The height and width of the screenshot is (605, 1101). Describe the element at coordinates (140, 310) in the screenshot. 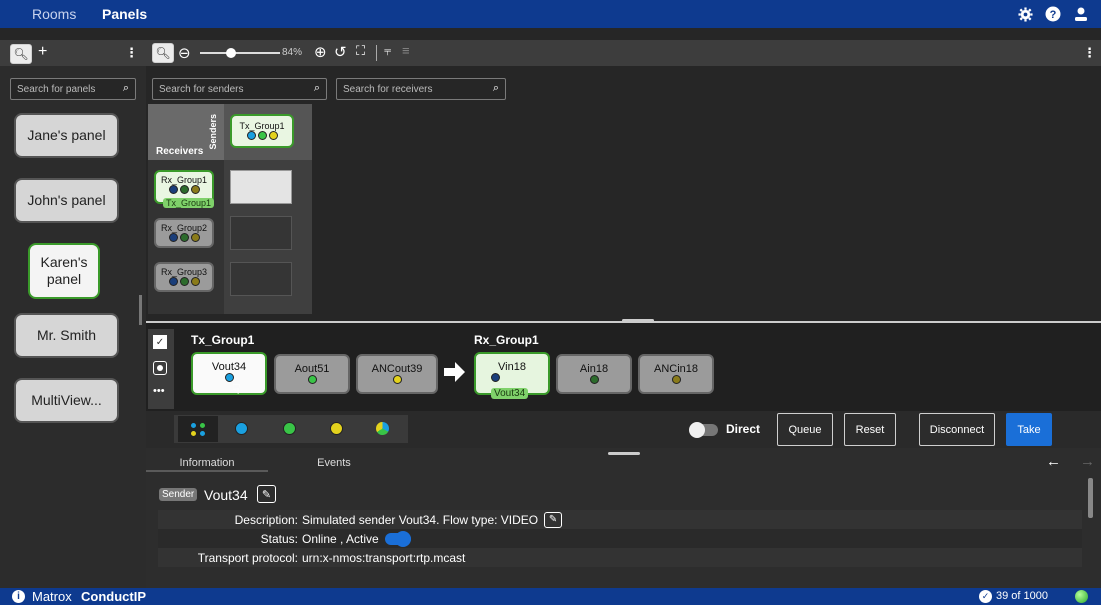

I see `sidebar-resize-handle` at that location.